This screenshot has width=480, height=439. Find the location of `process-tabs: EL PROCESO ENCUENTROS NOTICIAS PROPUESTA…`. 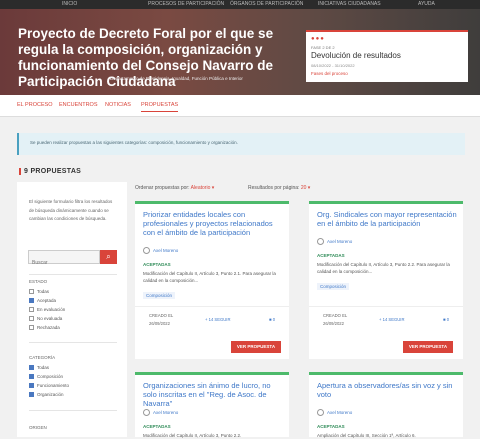

process-tabs: EL PROCESO ENCUENTROS NOTICIAS PROPUESTA… is located at coordinates (240, 106).